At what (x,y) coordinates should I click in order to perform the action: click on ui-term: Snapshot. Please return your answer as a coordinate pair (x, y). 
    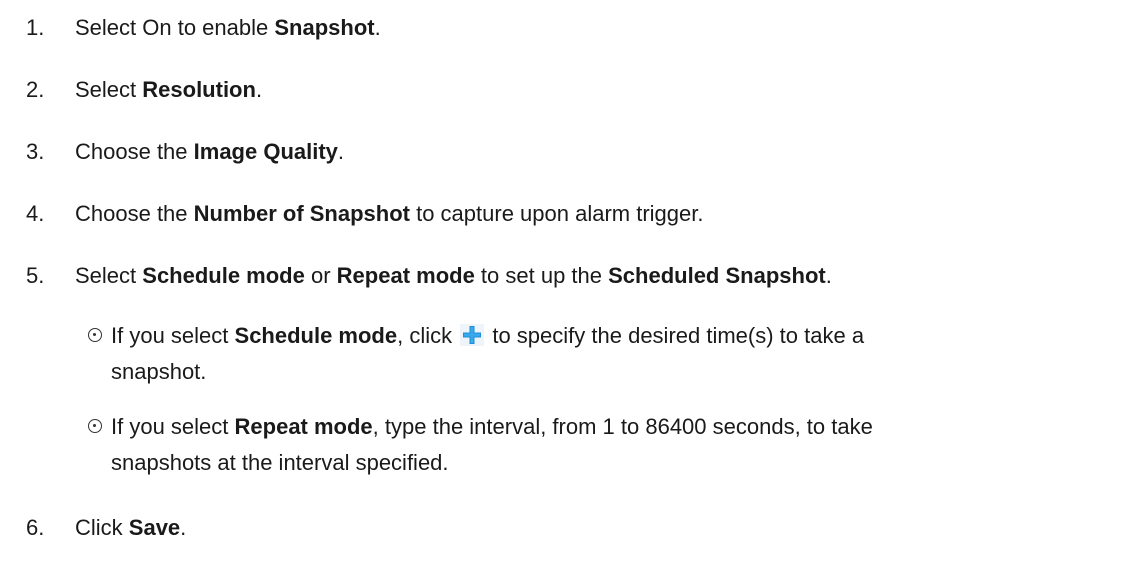
    Looking at the image, I should click on (324, 27).